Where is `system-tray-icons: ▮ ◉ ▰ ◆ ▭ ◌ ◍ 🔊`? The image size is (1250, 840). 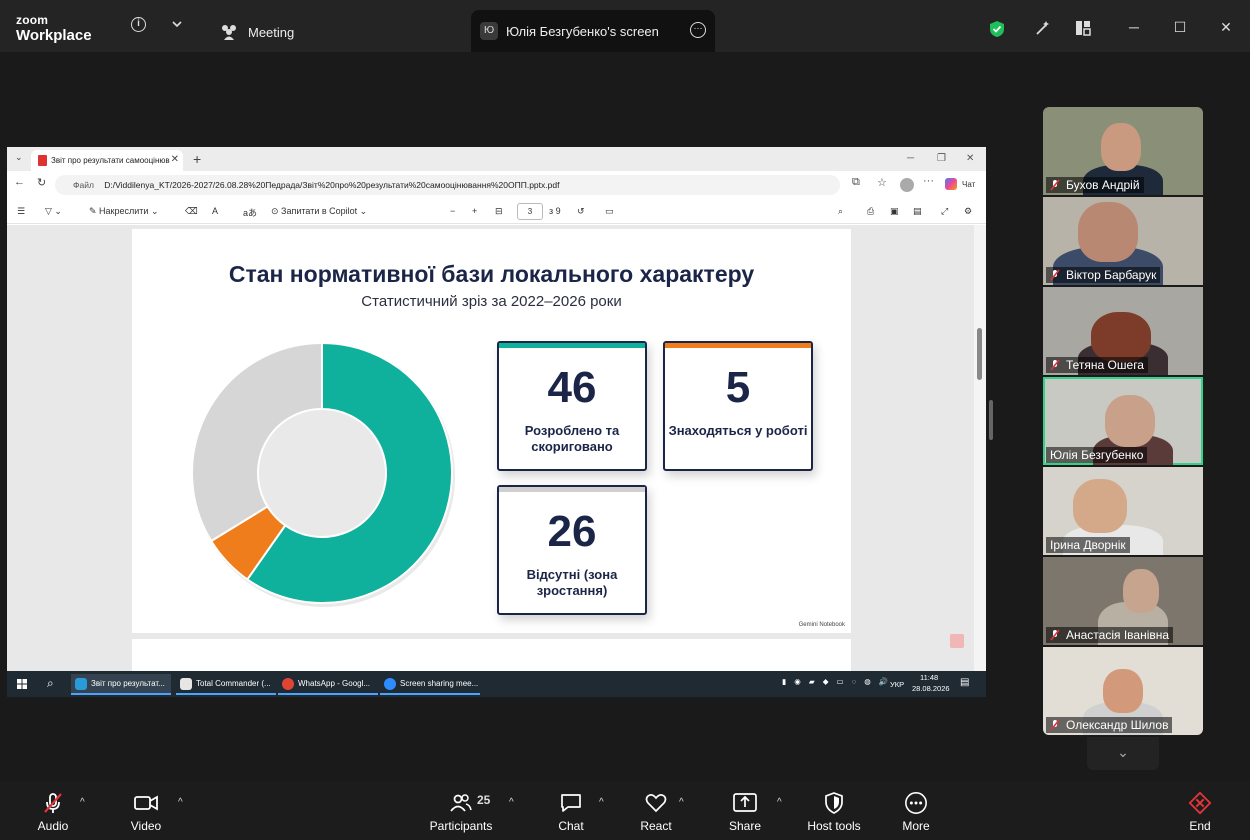
system-tray-icons: ▮ ◉ ▰ ◆ ▭ ◌ ◍ 🔊 is located at coordinates (836, 681).